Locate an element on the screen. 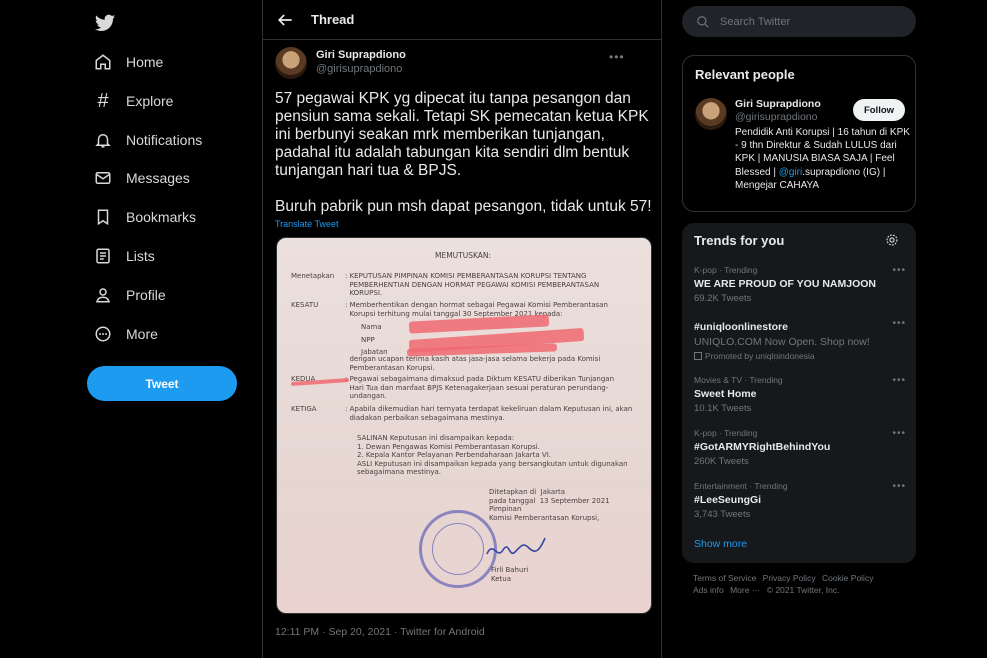  nav-profile: Profile is located at coordinates (129, 295).